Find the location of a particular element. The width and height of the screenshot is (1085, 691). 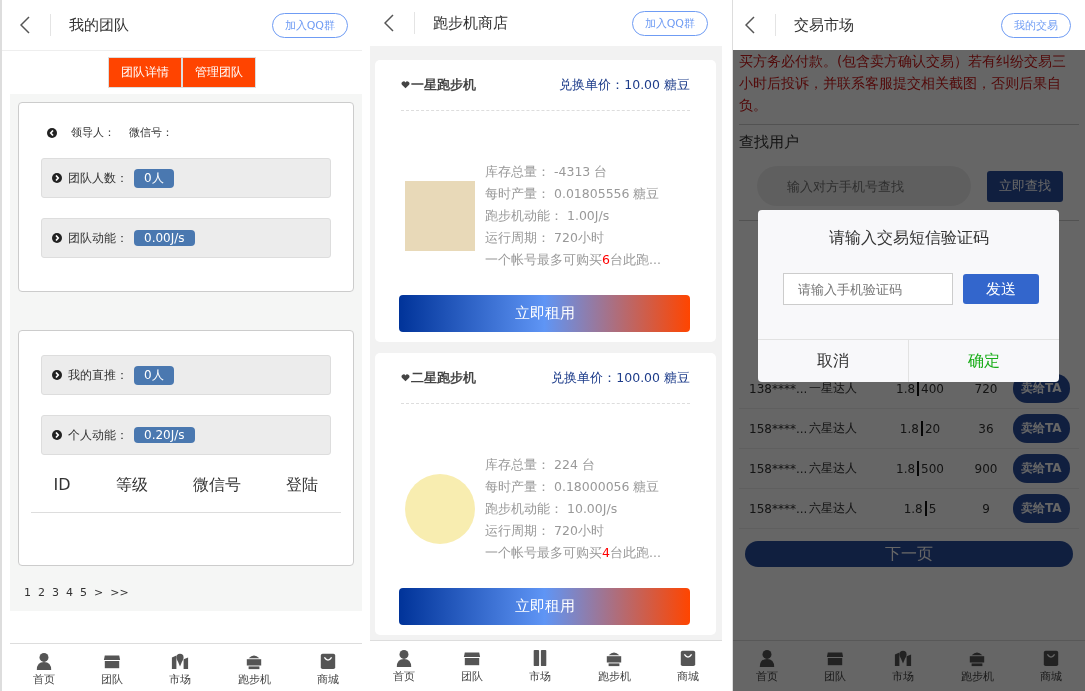

page-title: 我的团队 is located at coordinates (99, 25).